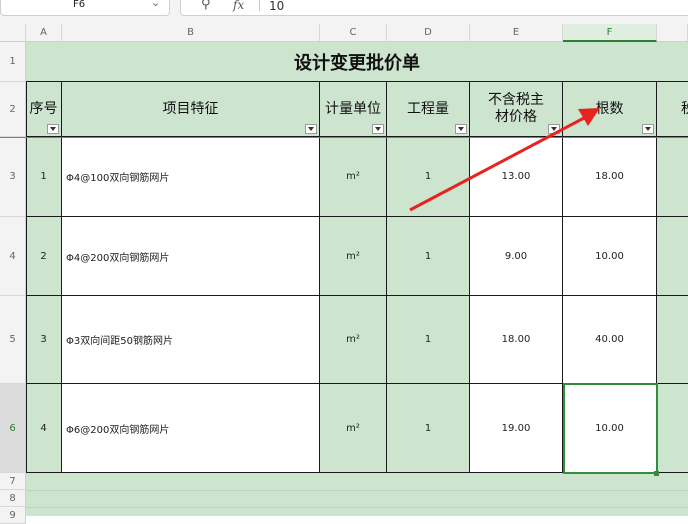  Describe the element at coordinates (497, 164) in the screenshot. I see `red-arrow-shaft` at that location.